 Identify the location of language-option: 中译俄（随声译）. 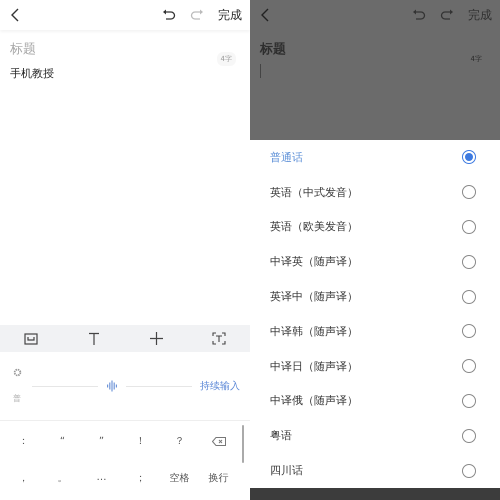
(314, 400).